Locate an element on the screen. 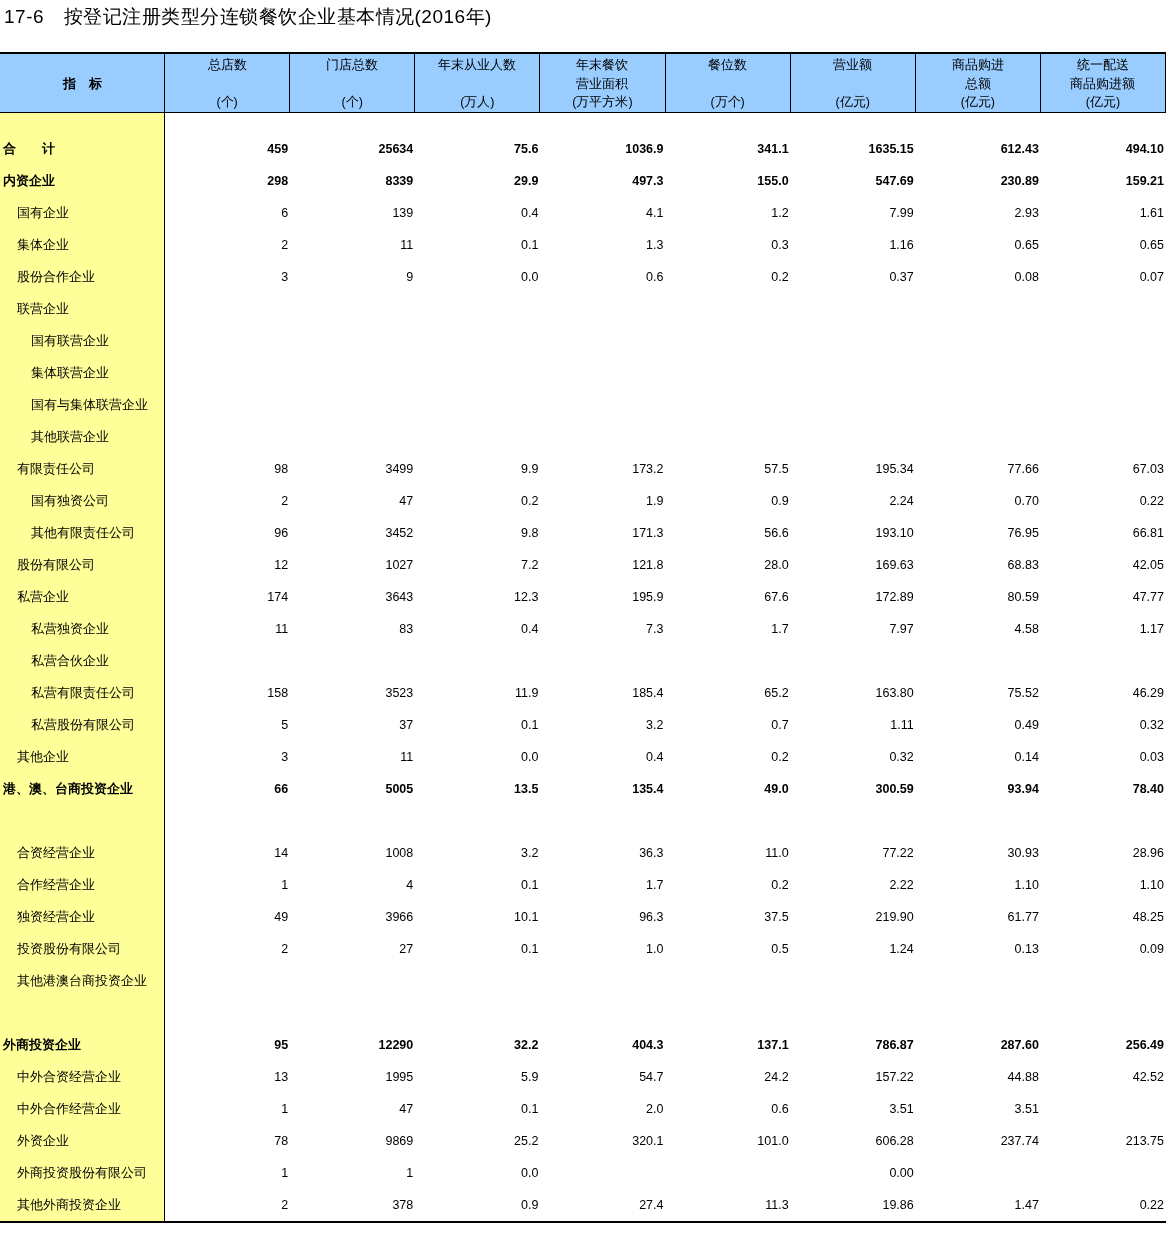  table-cell: 7.97 is located at coordinates (901, 629).